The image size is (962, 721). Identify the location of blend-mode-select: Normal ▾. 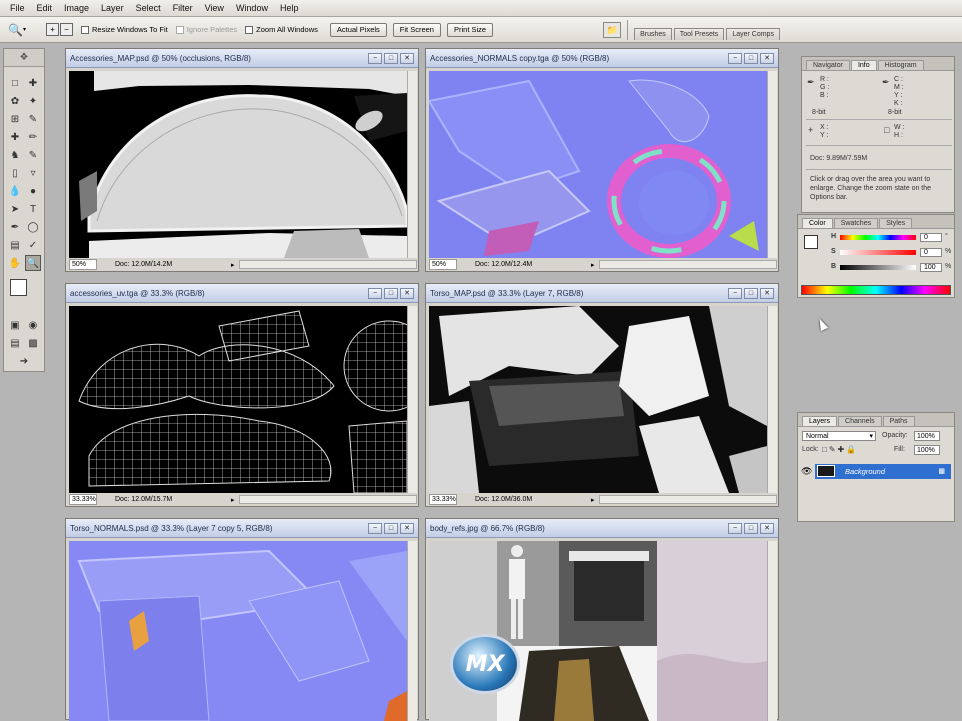
(839, 436).